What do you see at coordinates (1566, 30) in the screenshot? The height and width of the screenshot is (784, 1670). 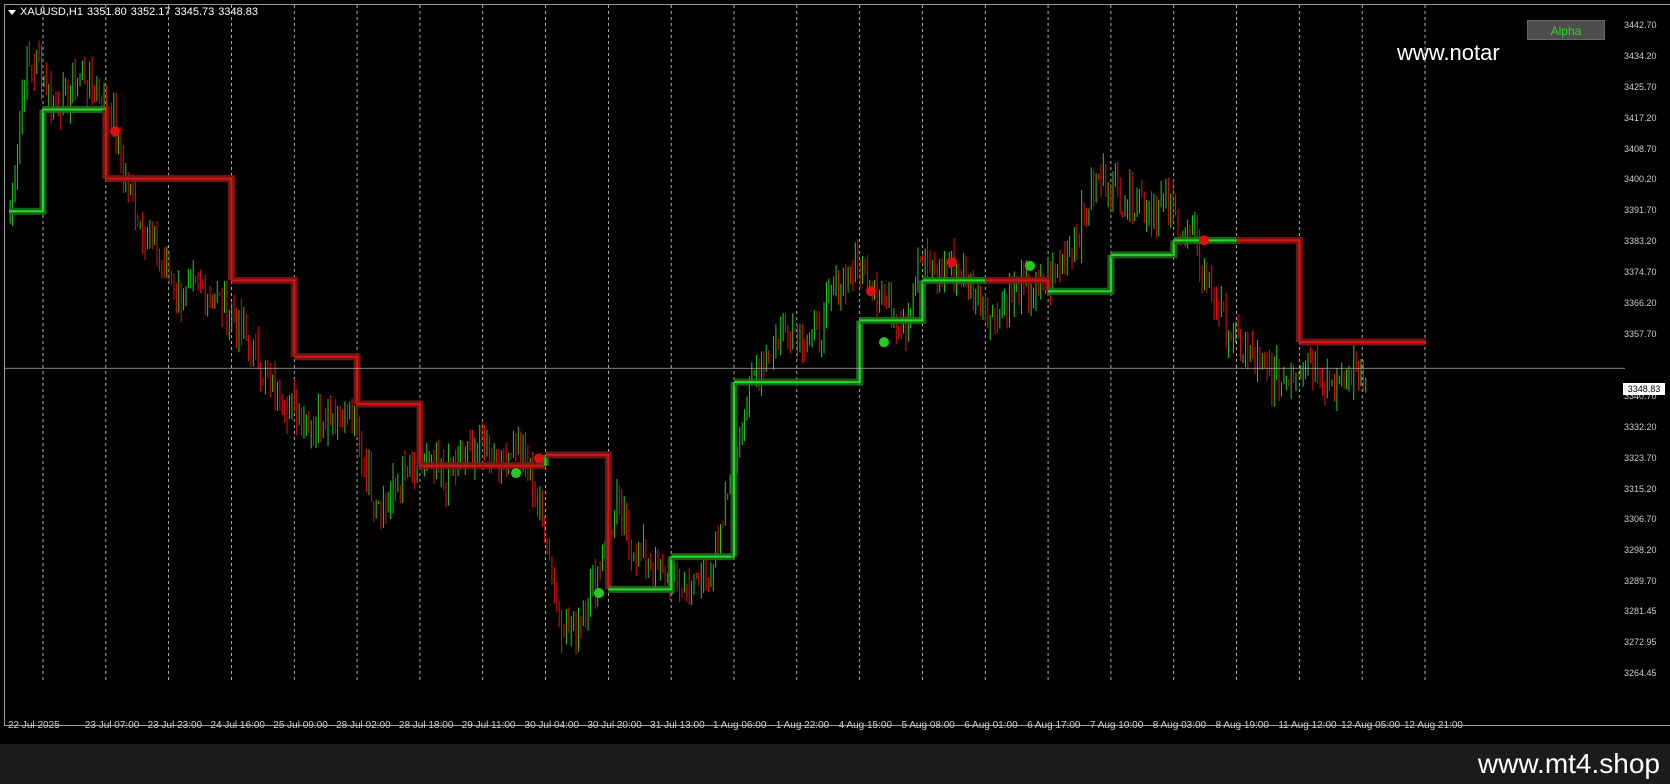 I see `alpha-button: Alpha` at bounding box center [1566, 30].